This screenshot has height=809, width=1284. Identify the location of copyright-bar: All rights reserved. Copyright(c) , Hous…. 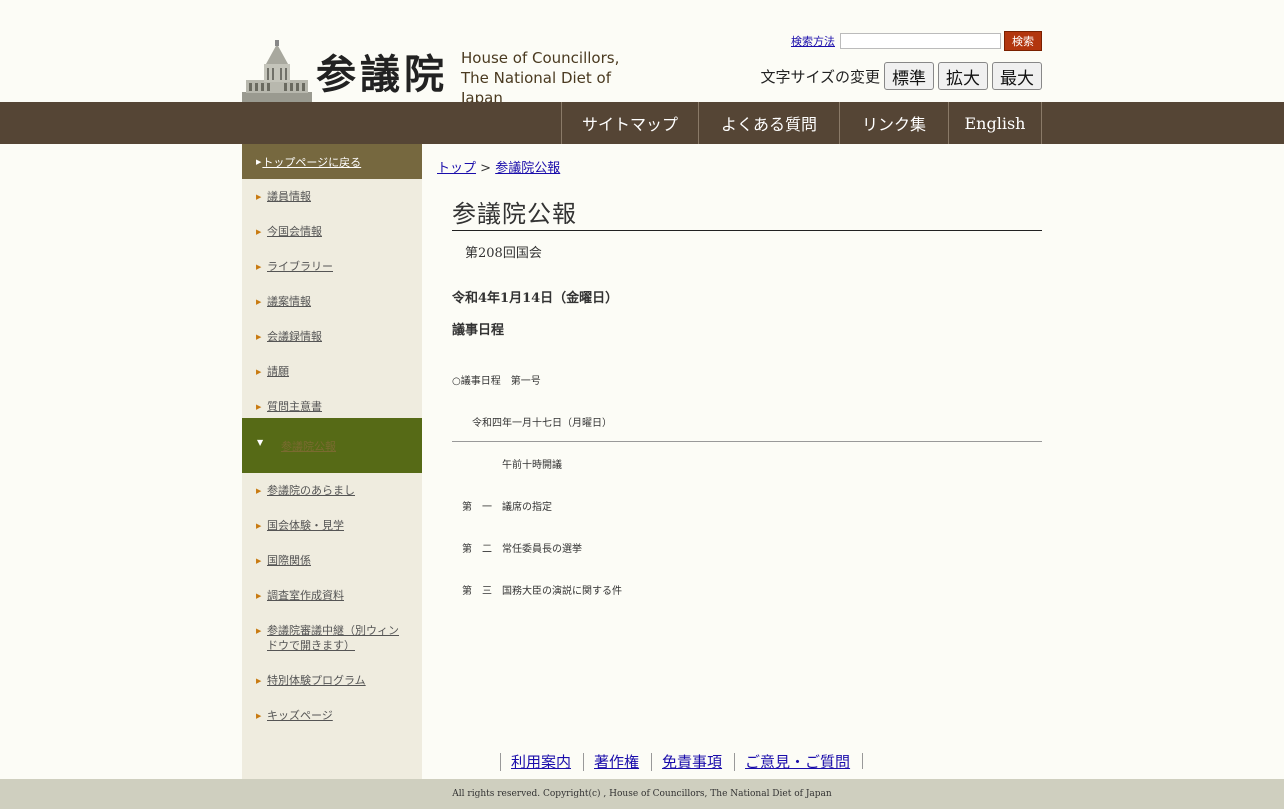
(642, 794).